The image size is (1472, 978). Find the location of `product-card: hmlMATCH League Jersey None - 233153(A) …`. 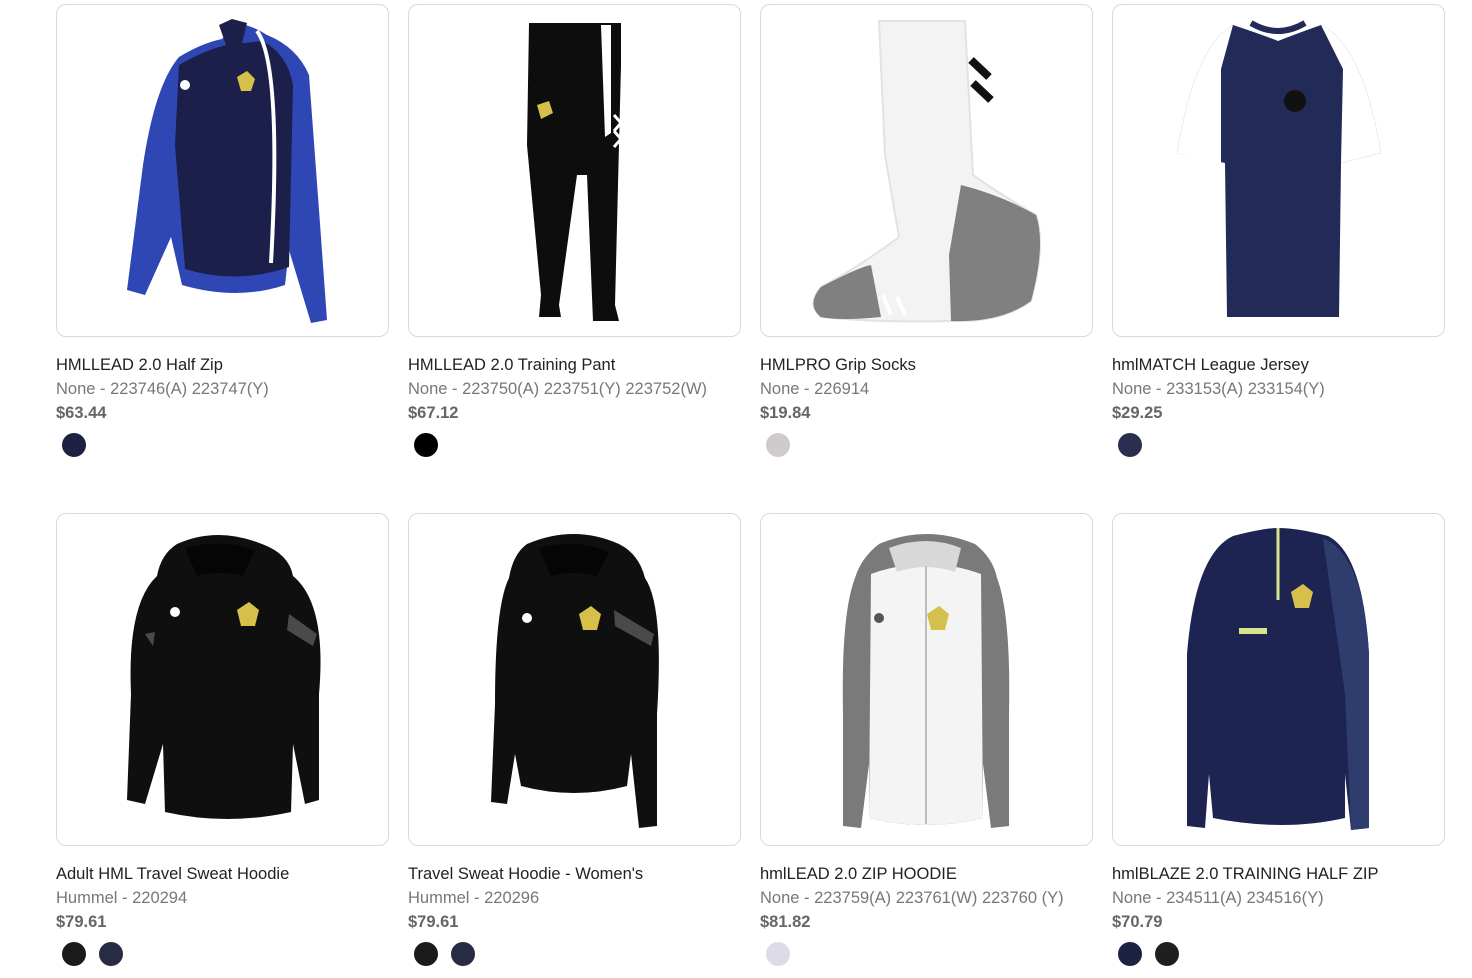

product-card: hmlMATCH League Jersey None - 233153(A) … is located at coordinates (1278, 236).